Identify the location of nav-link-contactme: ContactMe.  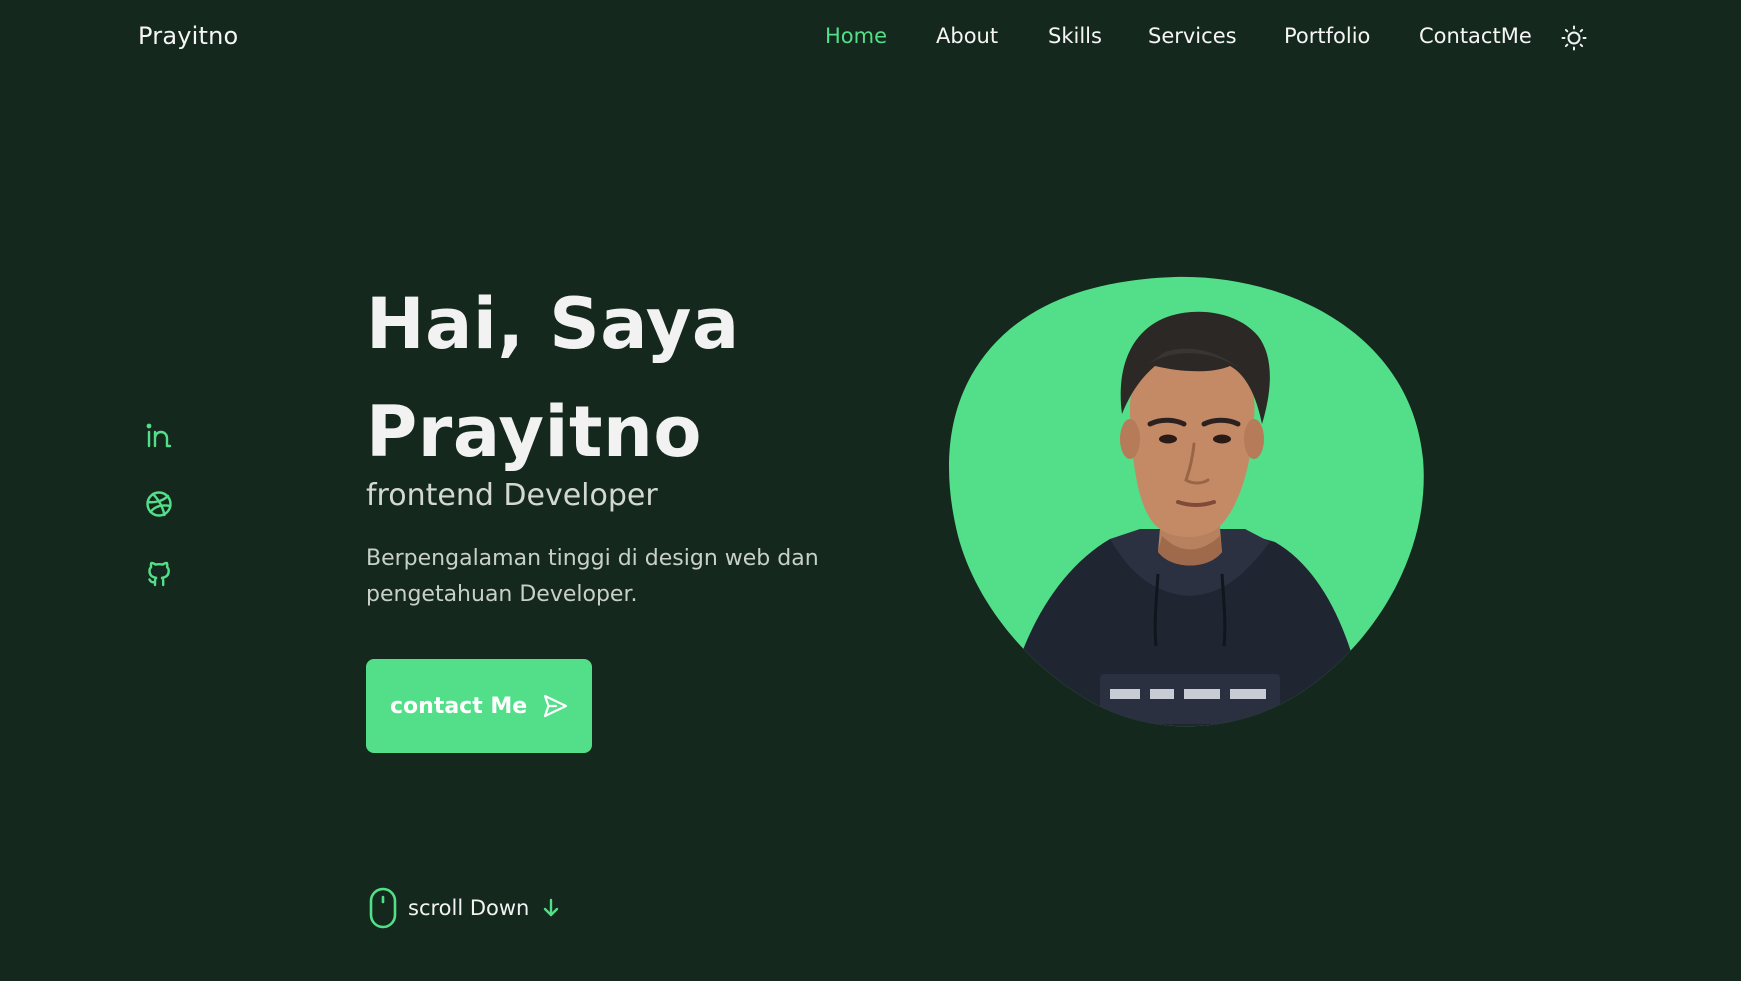
(1475, 36).